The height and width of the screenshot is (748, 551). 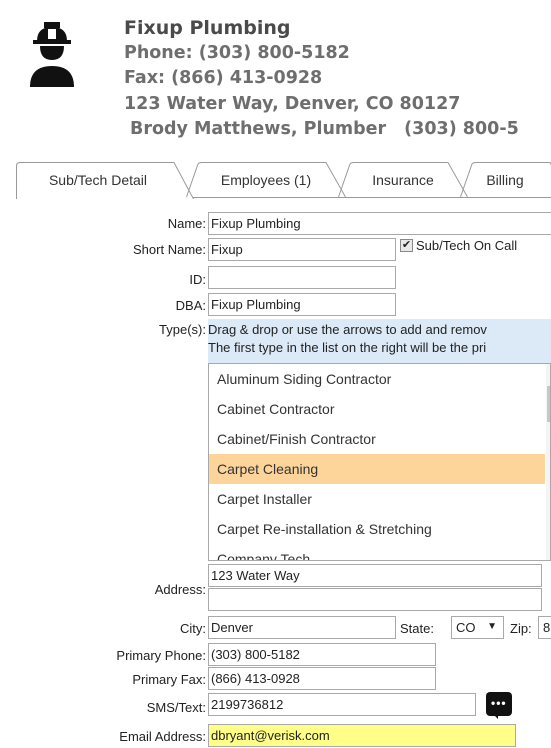 What do you see at coordinates (375, 599) in the screenshot?
I see `address-line2-field` at bounding box center [375, 599].